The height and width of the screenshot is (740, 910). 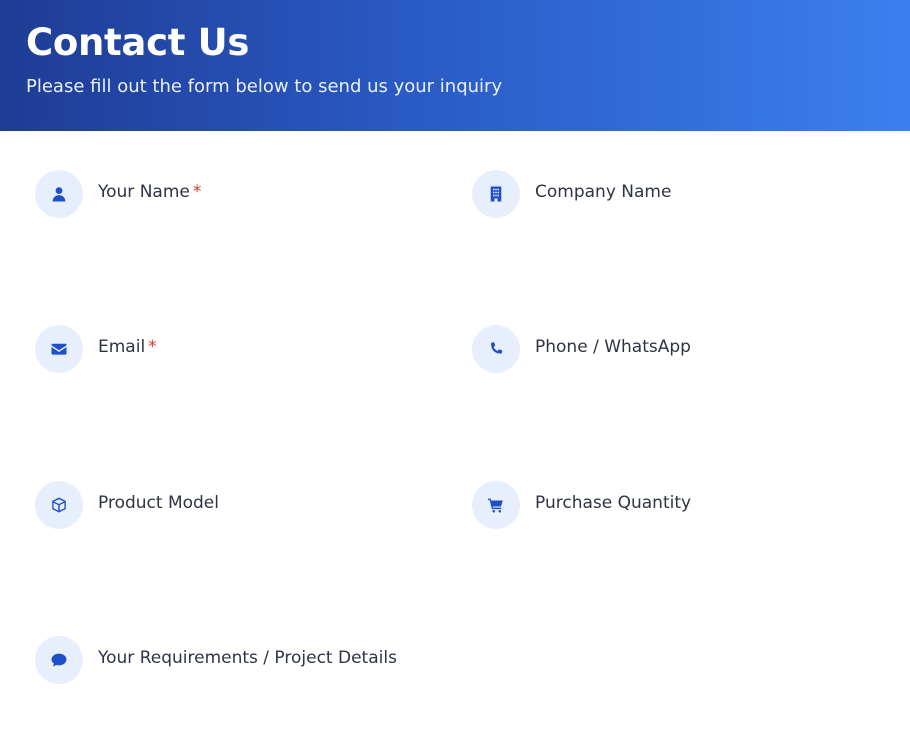 What do you see at coordinates (247, 658) in the screenshot?
I see `field-label-requirements: Your Requirements / Project Details` at bounding box center [247, 658].